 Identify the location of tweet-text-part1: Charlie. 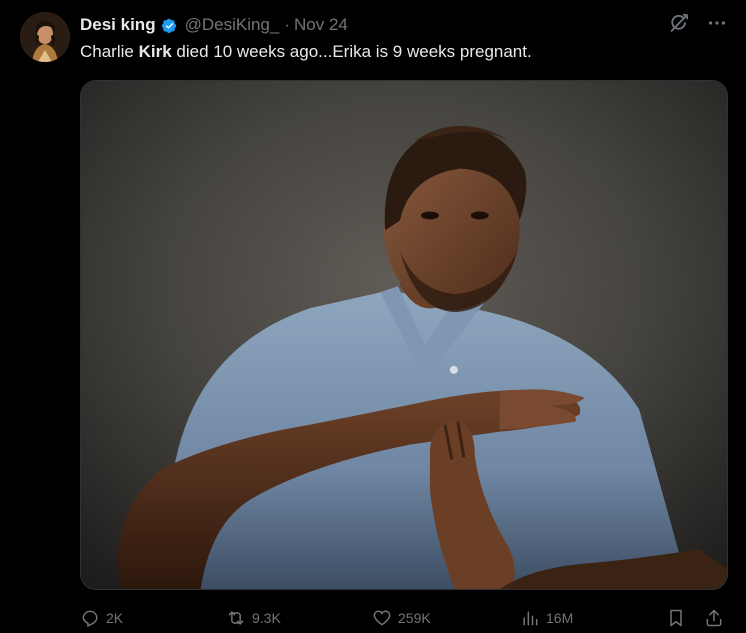
(109, 51).